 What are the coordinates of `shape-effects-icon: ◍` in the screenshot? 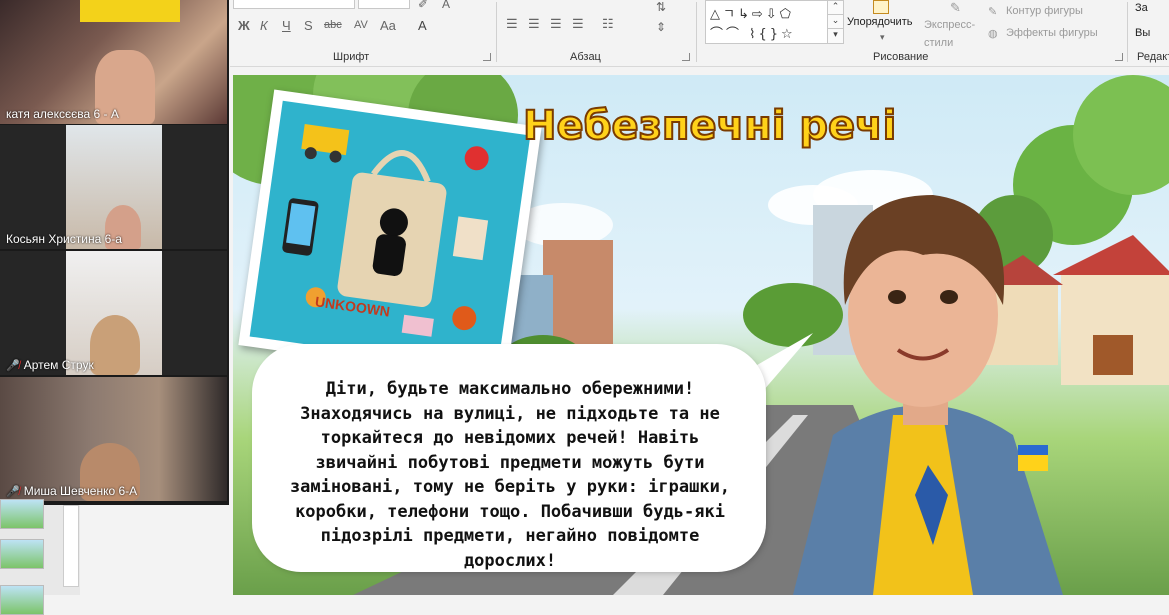 It's located at (993, 33).